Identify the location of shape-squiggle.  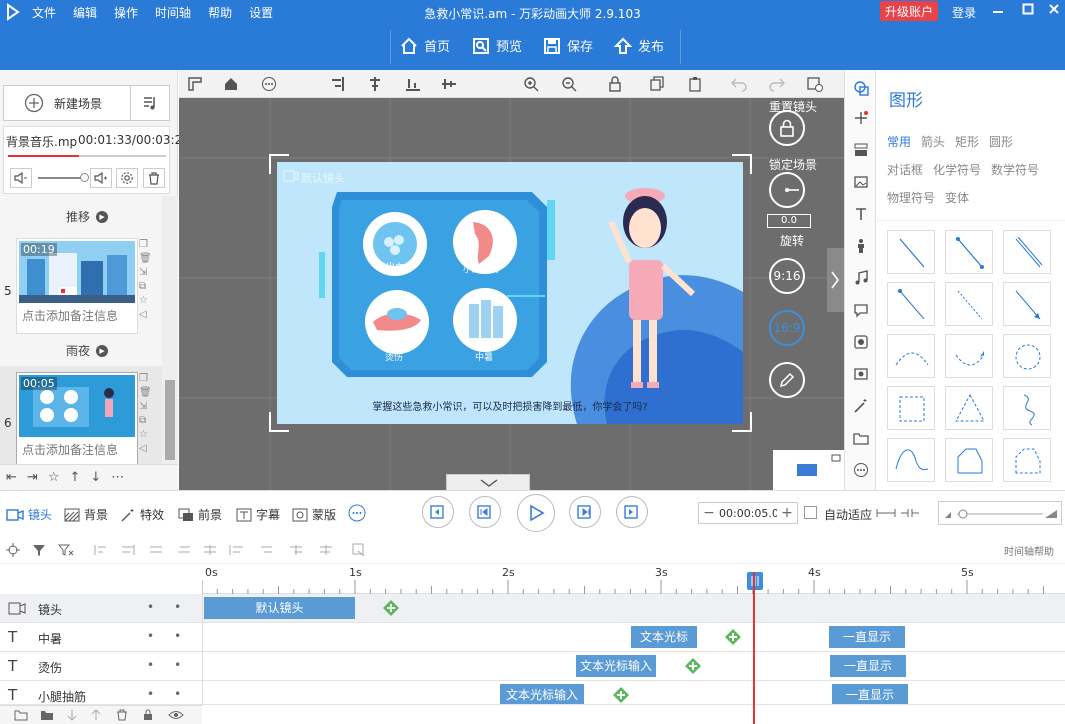
(1027, 408).